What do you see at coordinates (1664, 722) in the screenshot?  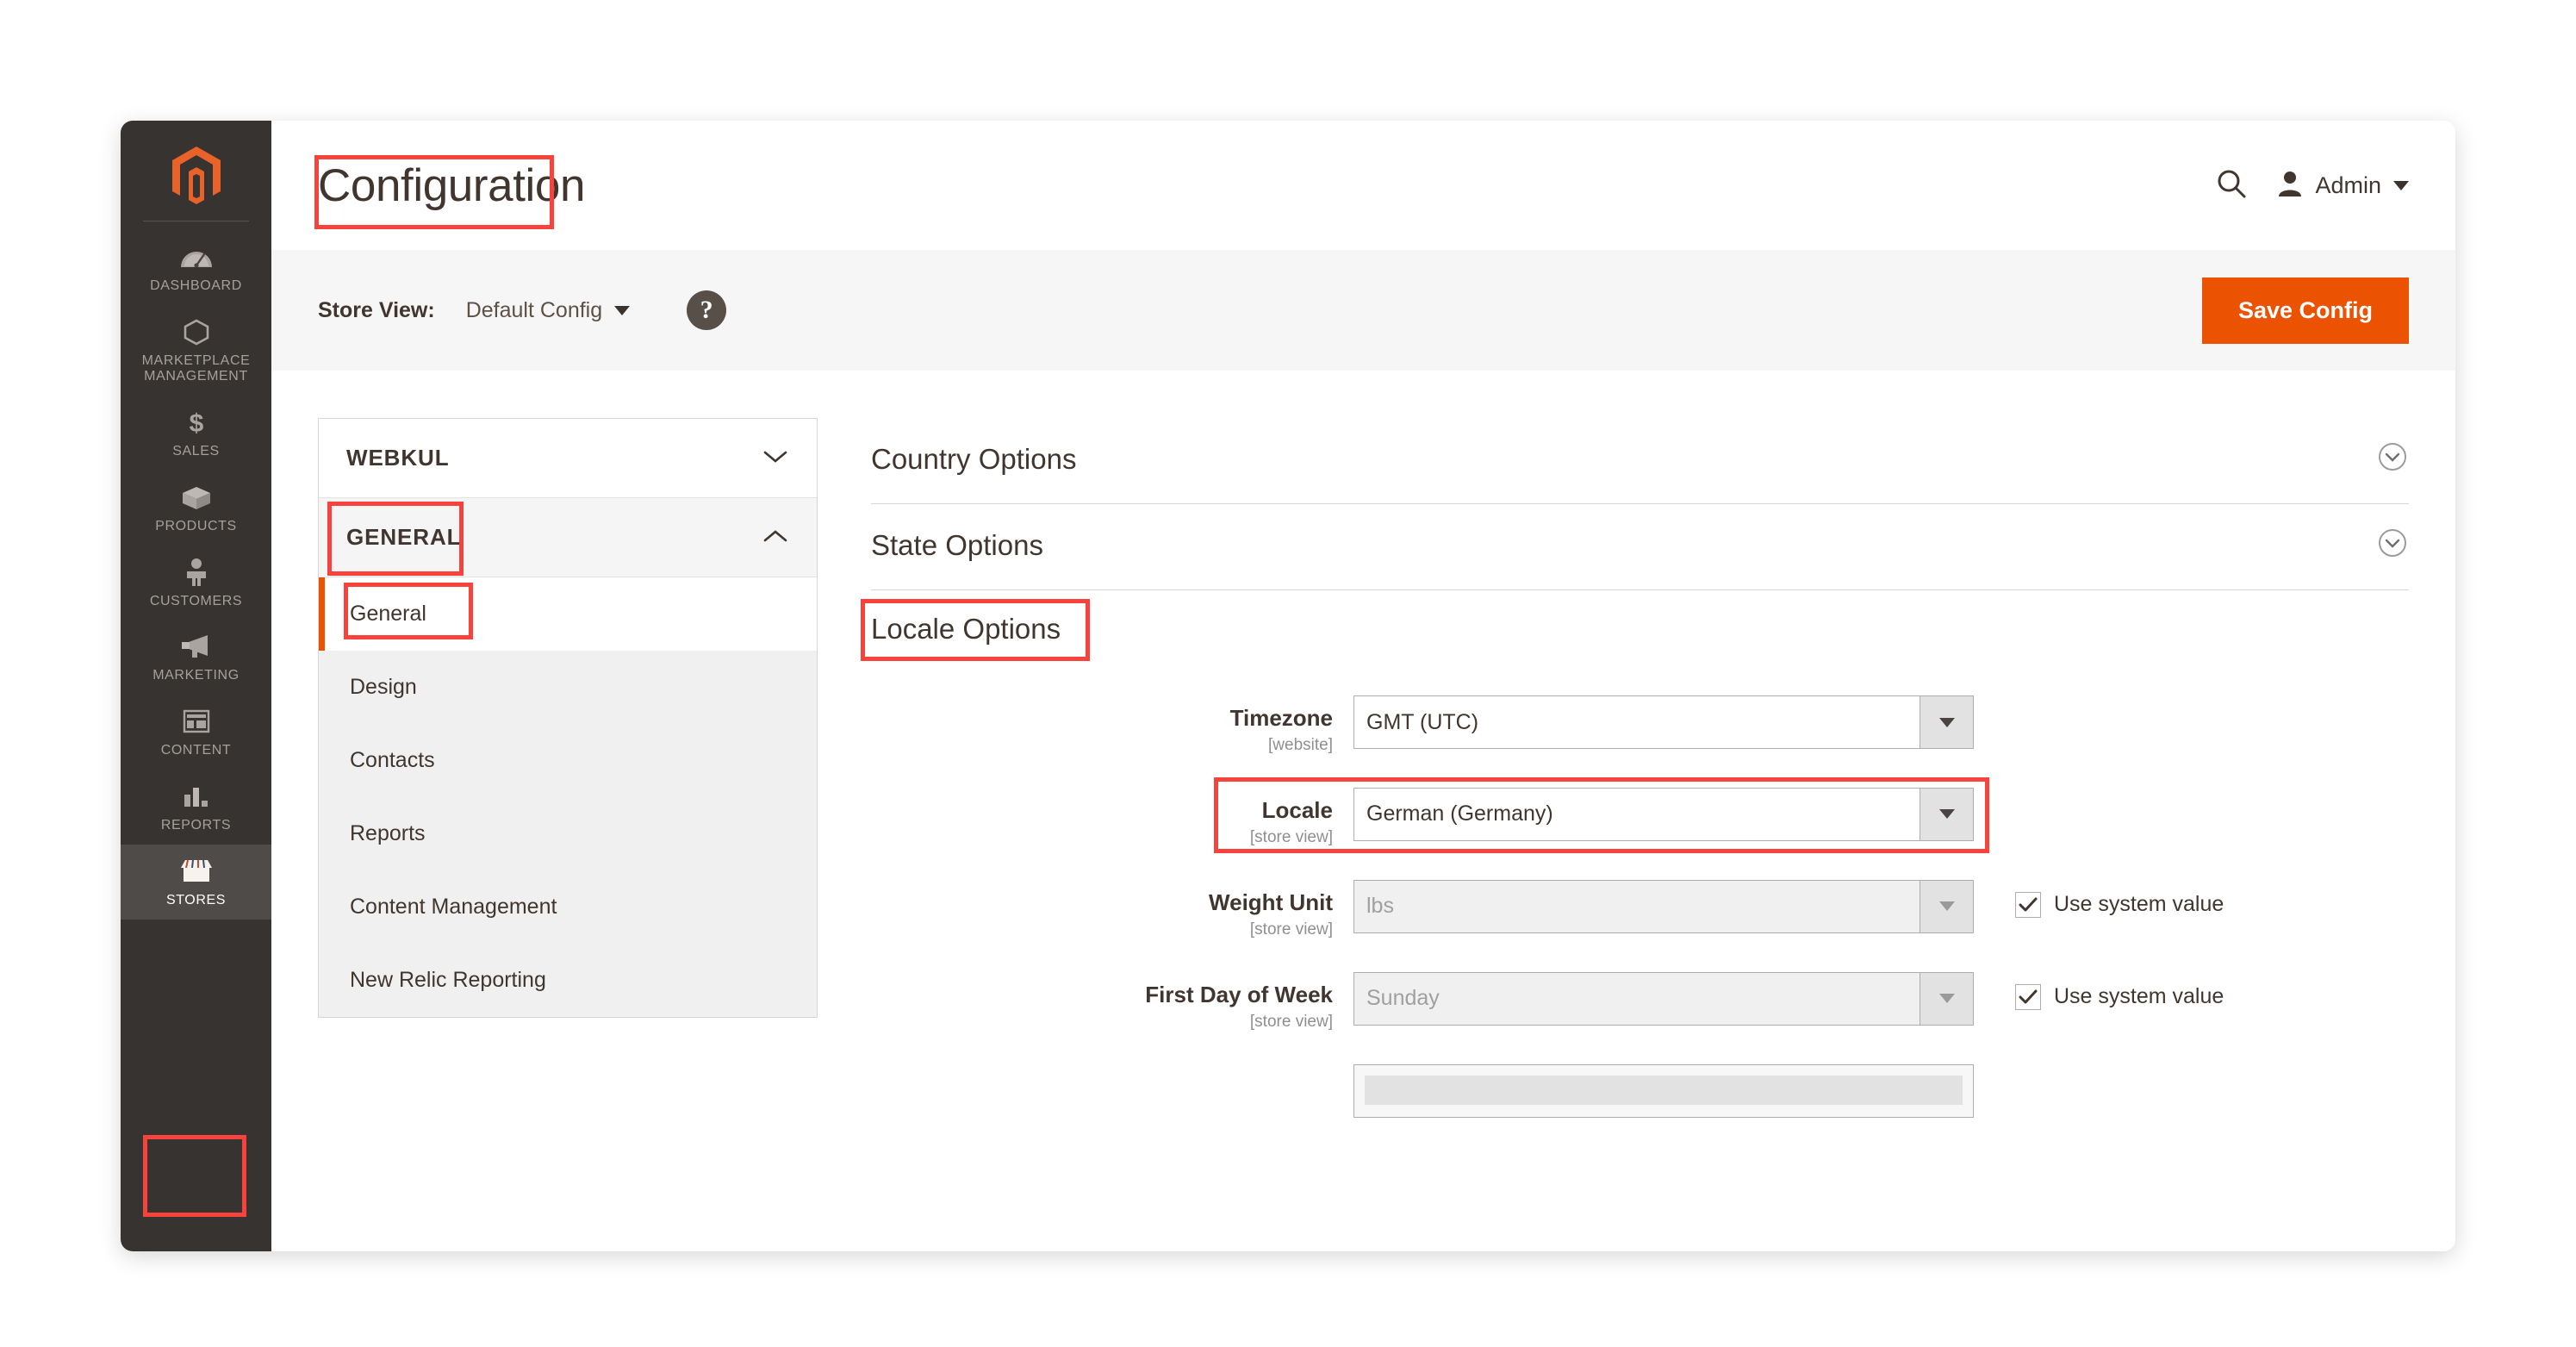 I see `timezone-select: GMT (UTC)` at bounding box center [1664, 722].